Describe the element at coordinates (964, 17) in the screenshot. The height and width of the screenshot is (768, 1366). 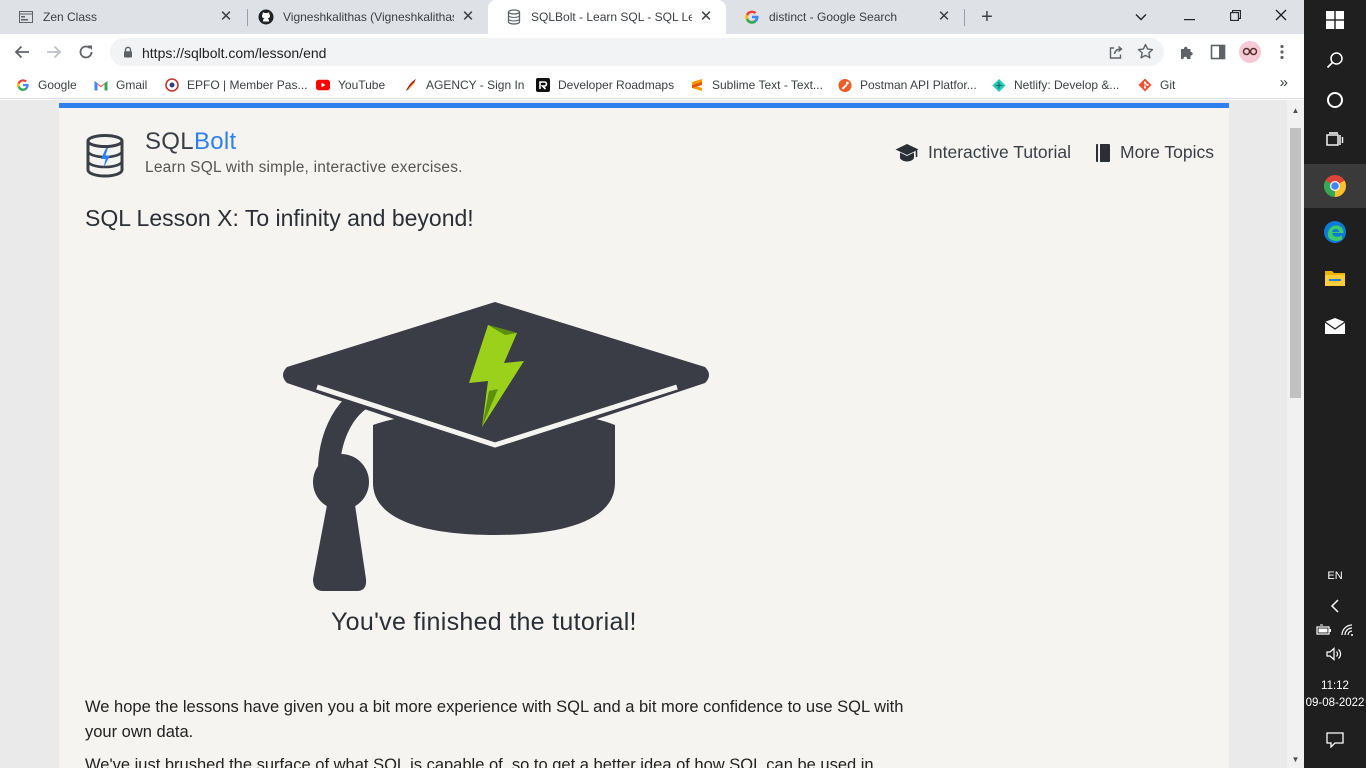
I see `tab-separator` at that location.